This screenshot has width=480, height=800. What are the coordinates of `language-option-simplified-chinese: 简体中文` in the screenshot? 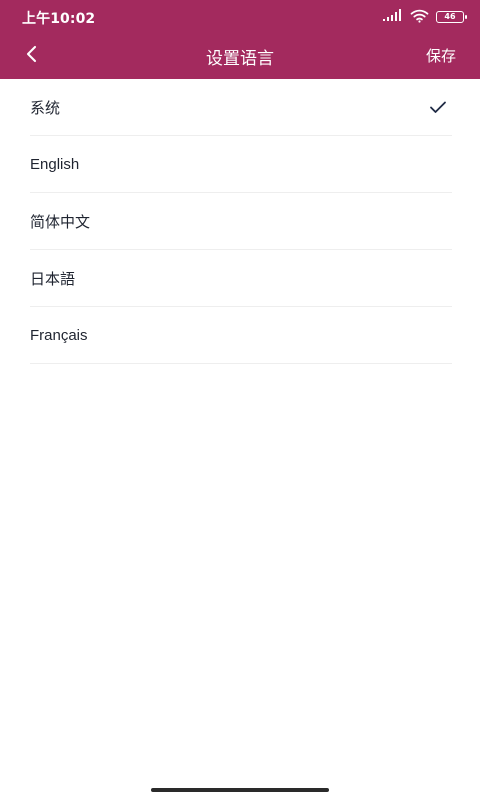 It's located at (241, 221).